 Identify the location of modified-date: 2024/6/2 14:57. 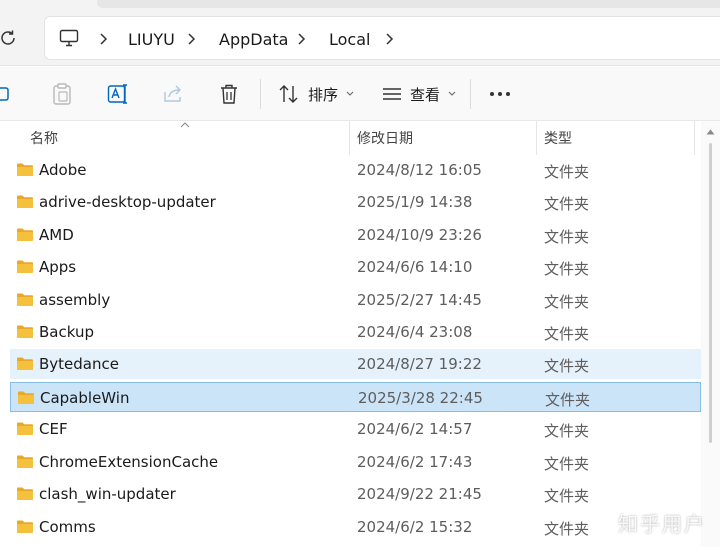
(415, 429).